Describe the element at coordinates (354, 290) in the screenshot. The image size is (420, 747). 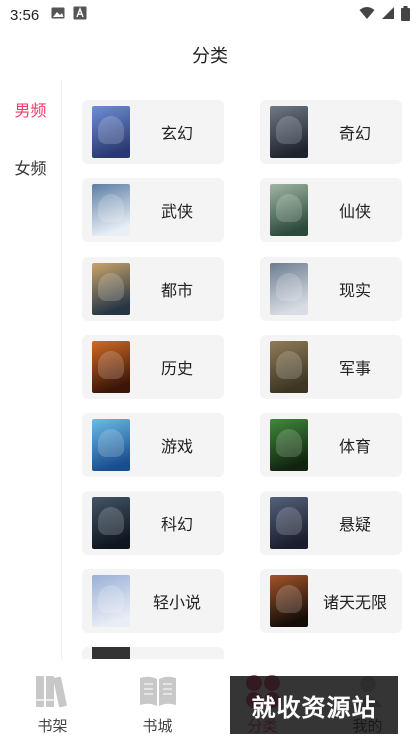
I see `category-label: 现实` at that location.